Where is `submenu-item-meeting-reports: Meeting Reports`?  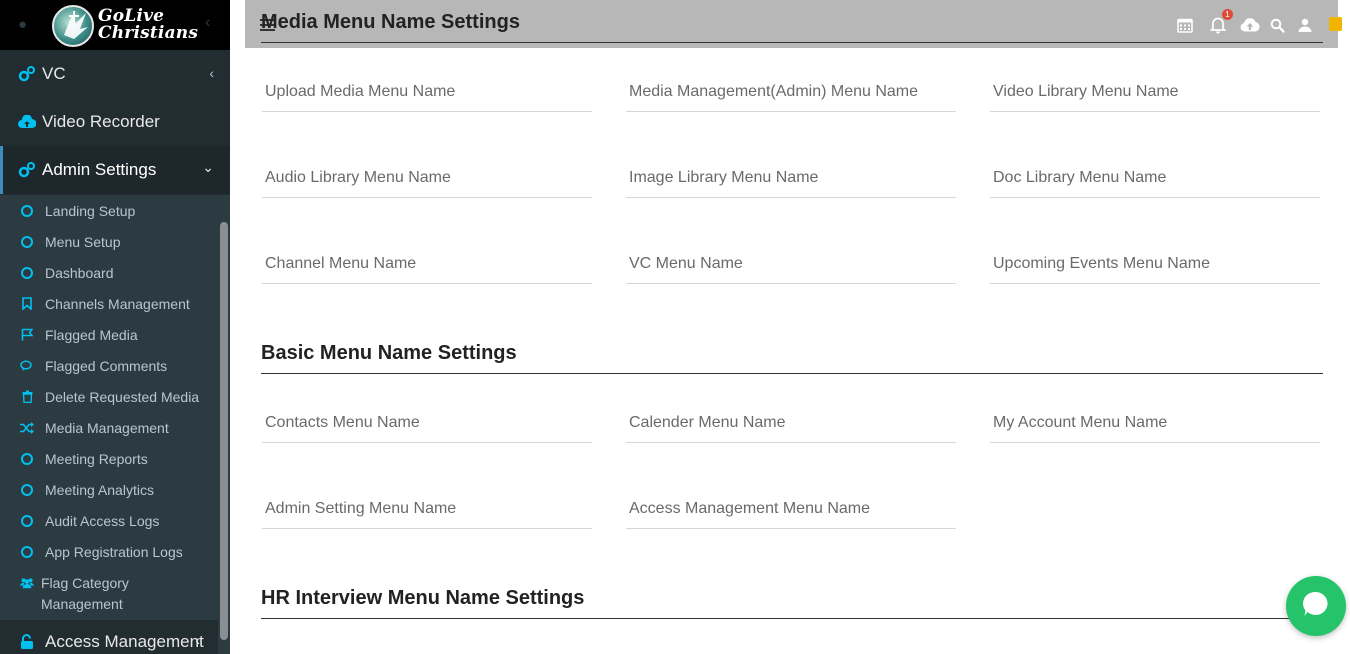 submenu-item-meeting-reports: Meeting Reports is located at coordinates (109, 458).